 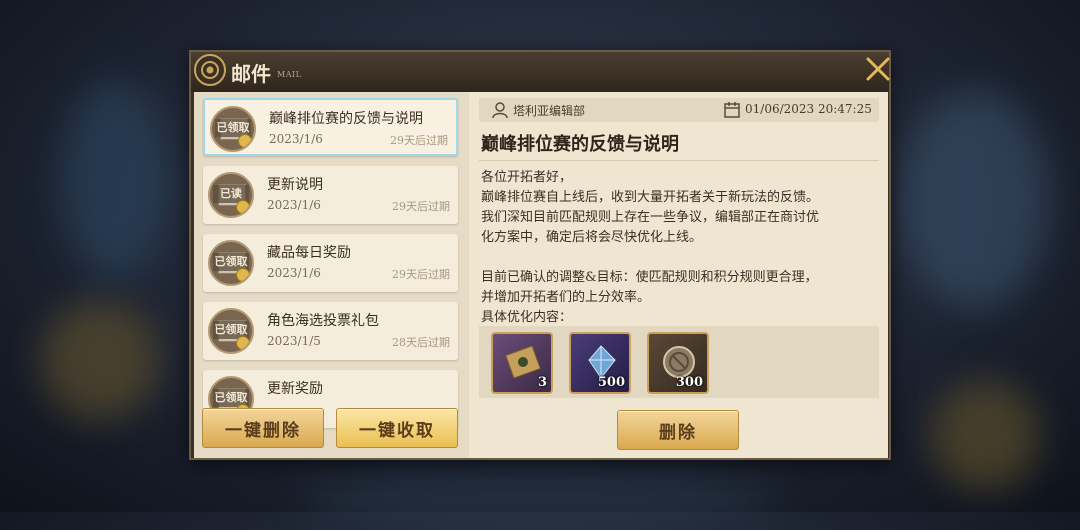 I want to click on mail-title: 巅峰排位赛的反馈与说明, so click(x=346, y=119).